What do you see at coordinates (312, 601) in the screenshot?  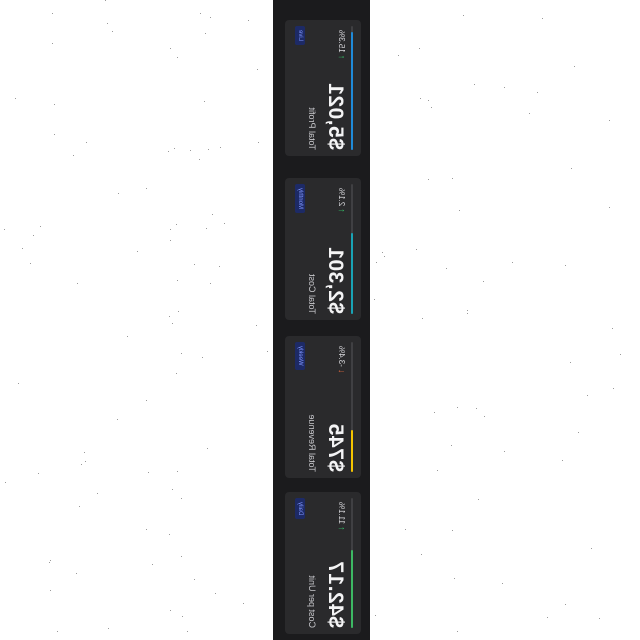 I see `card-label: Cost per Unit` at bounding box center [312, 601].